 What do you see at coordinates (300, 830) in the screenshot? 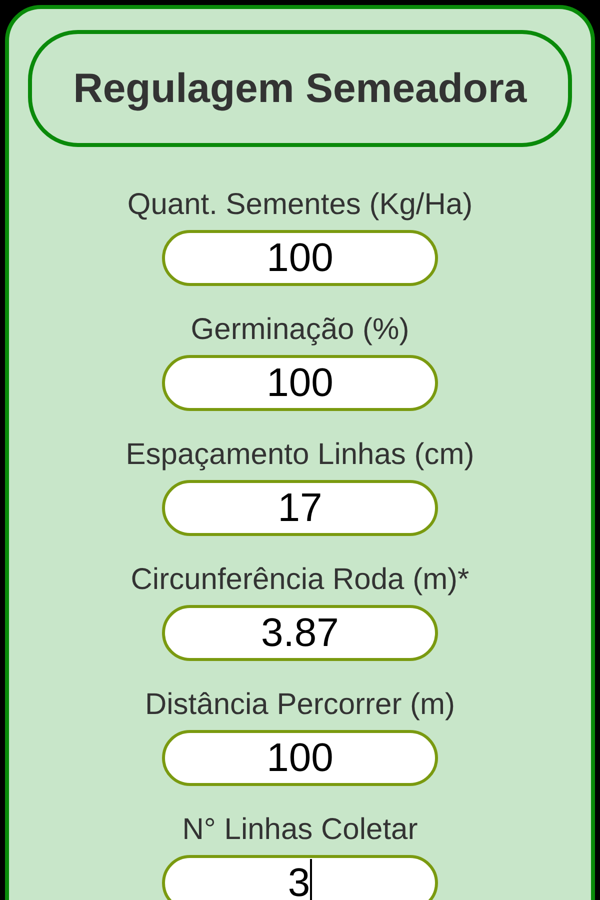
I see `field-label: N° Linhas Coletar` at bounding box center [300, 830].